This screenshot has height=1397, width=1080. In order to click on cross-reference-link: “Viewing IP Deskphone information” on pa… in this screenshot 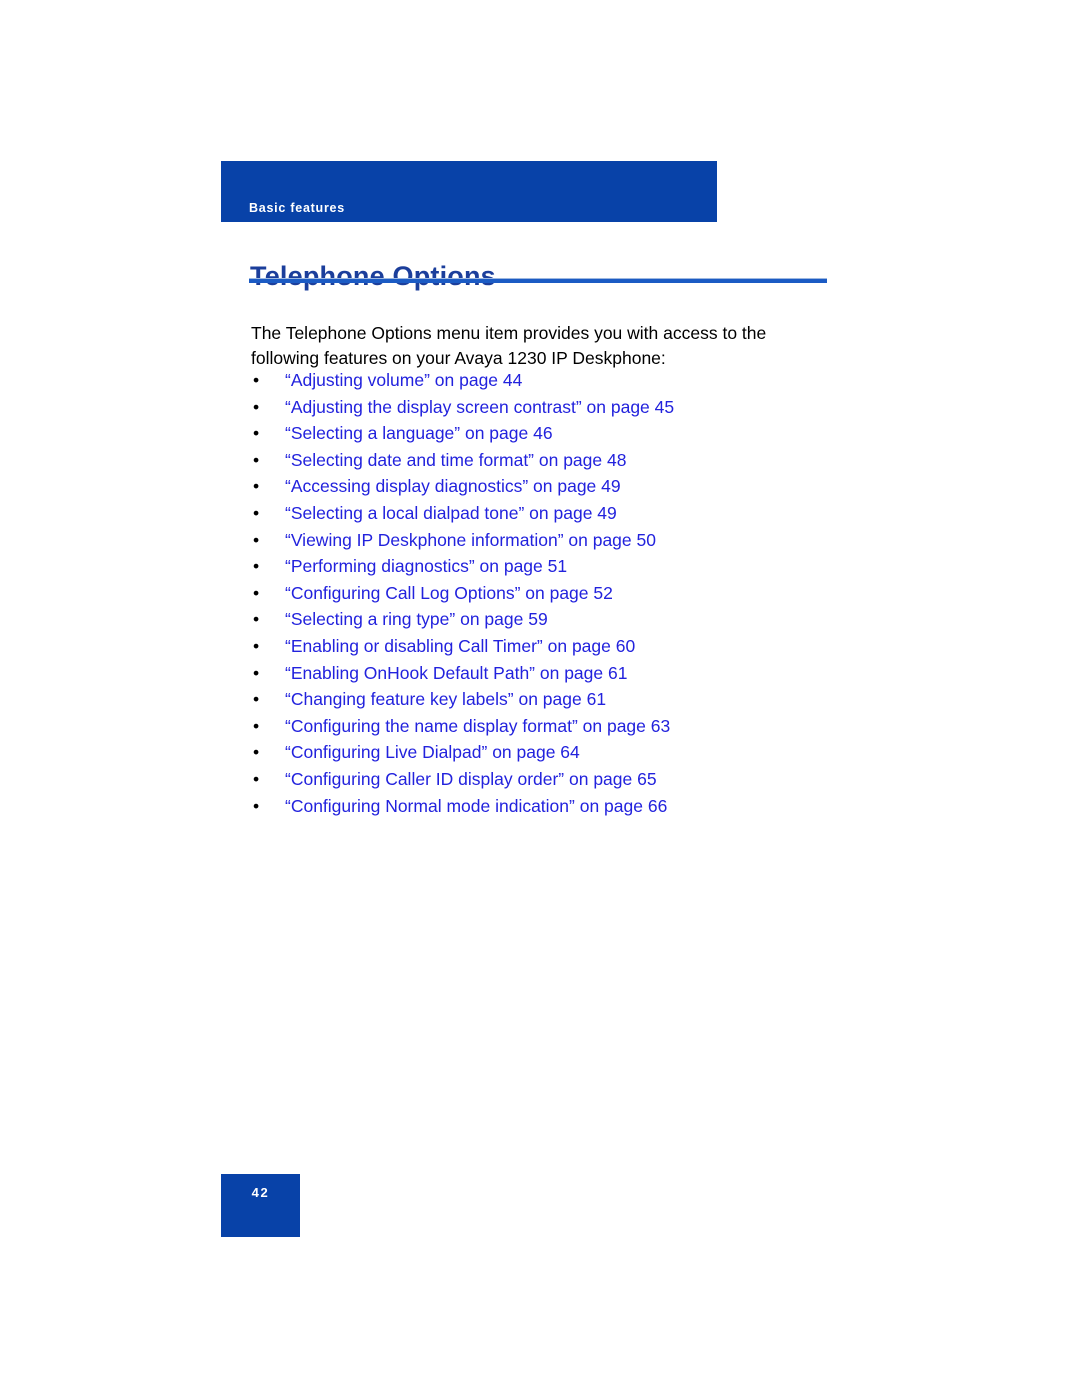, I will do `click(470, 540)`.